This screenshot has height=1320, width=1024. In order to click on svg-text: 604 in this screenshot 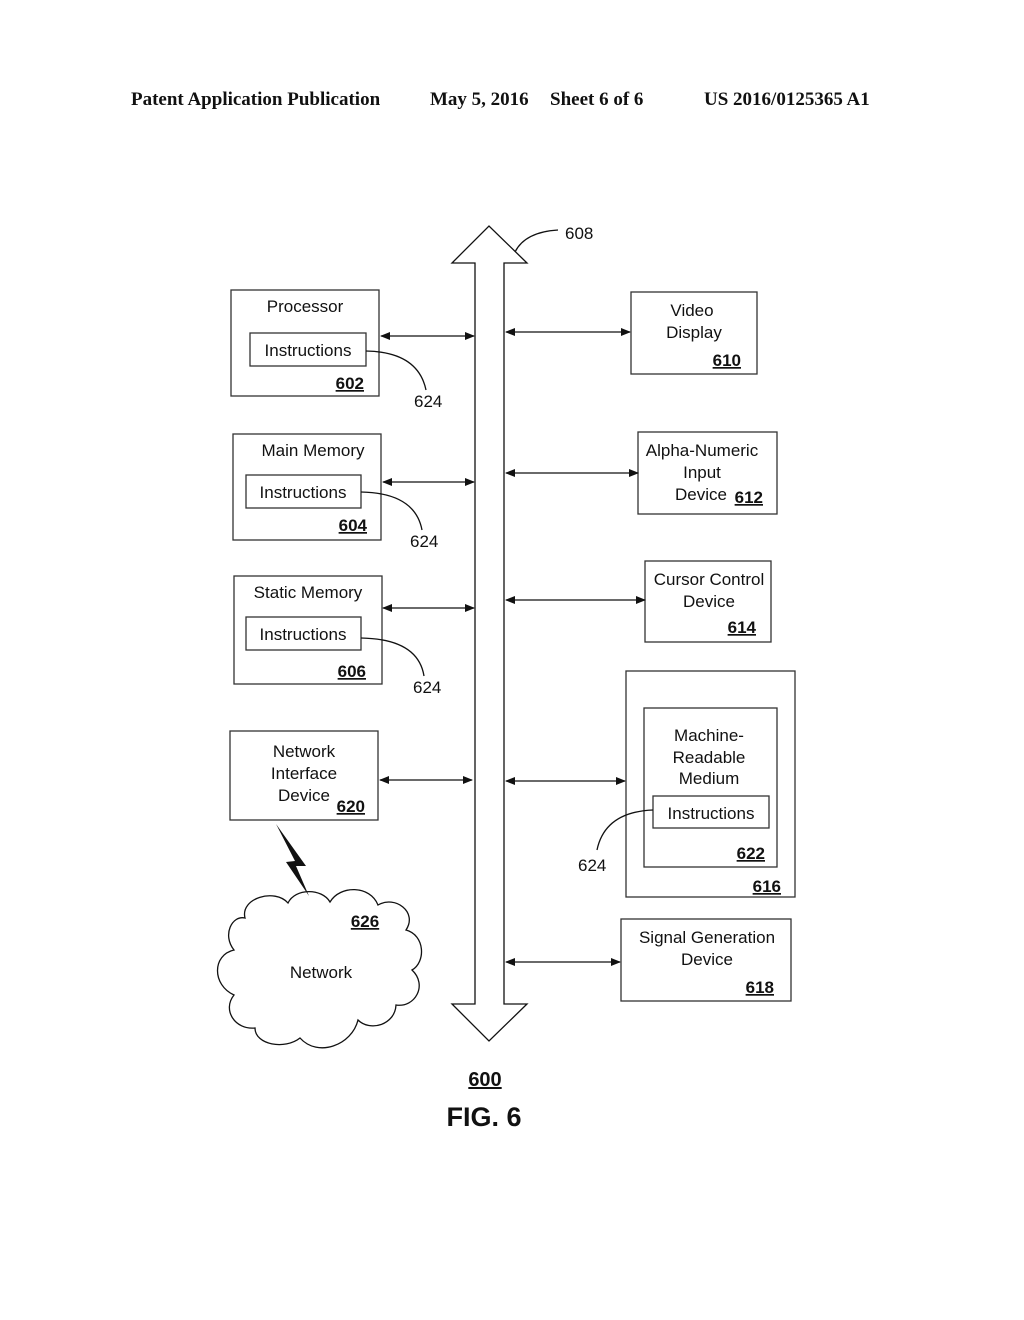, I will do `click(353, 525)`.